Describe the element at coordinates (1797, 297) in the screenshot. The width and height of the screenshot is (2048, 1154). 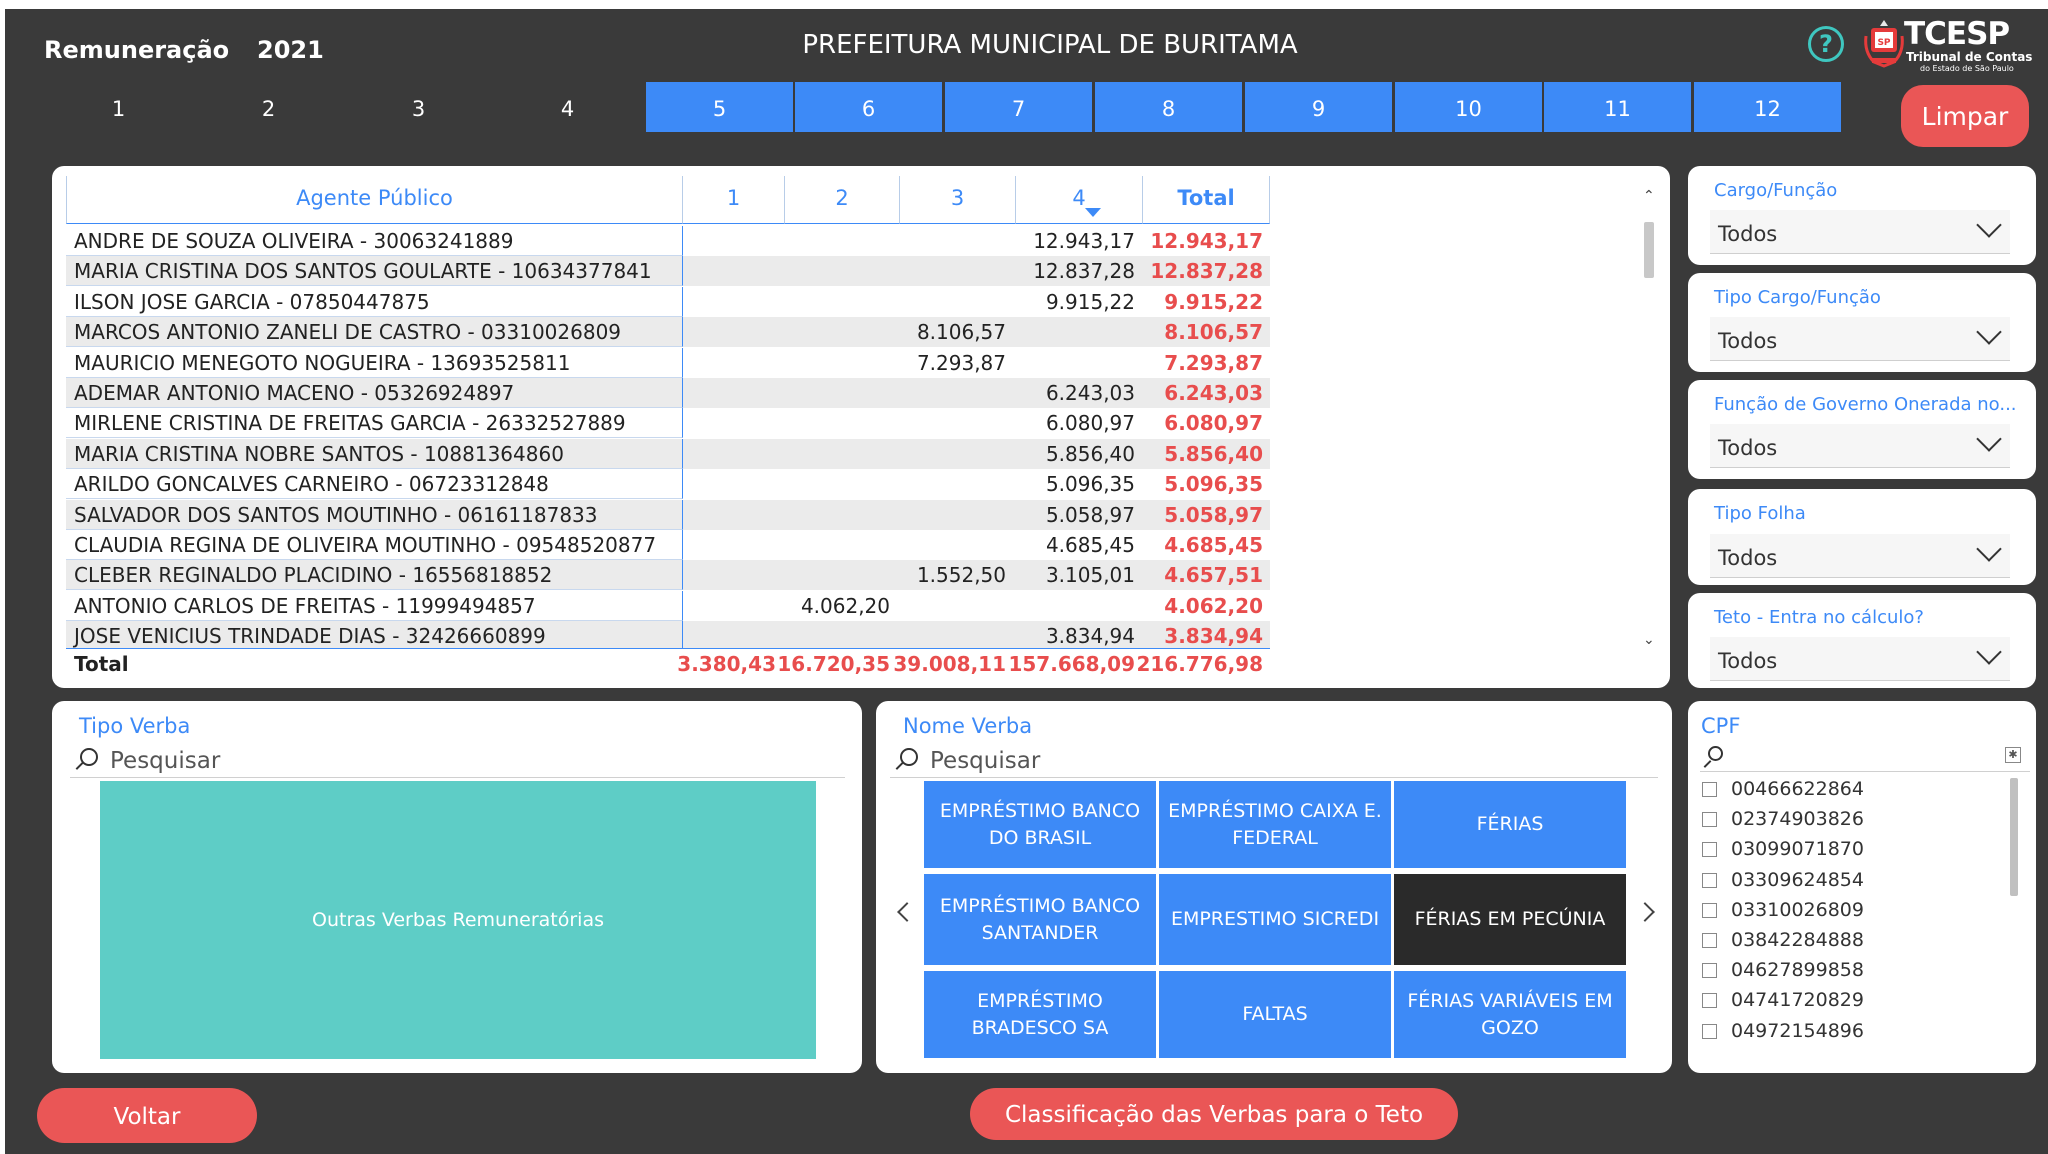
I see `filter-label: Tipo Cargo/Função` at that location.